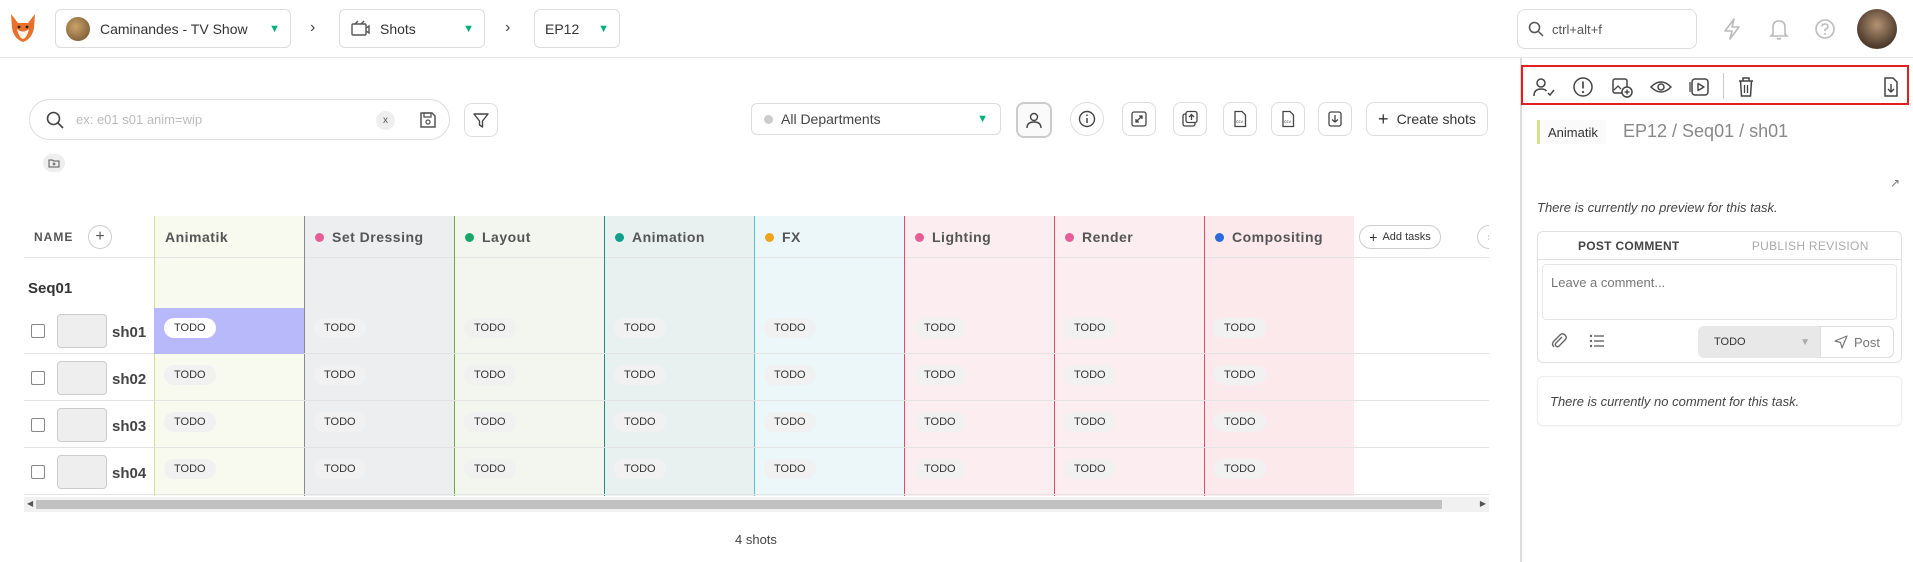  I want to click on status-select: TODO ▼, so click(1759, 342).